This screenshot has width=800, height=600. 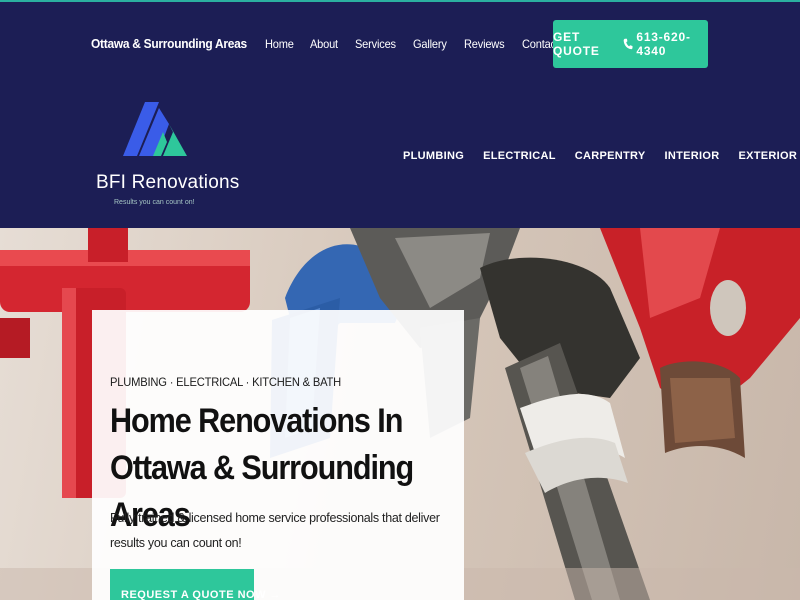 I want to click on nav-link-services: Services, so click(x=375, y=44).